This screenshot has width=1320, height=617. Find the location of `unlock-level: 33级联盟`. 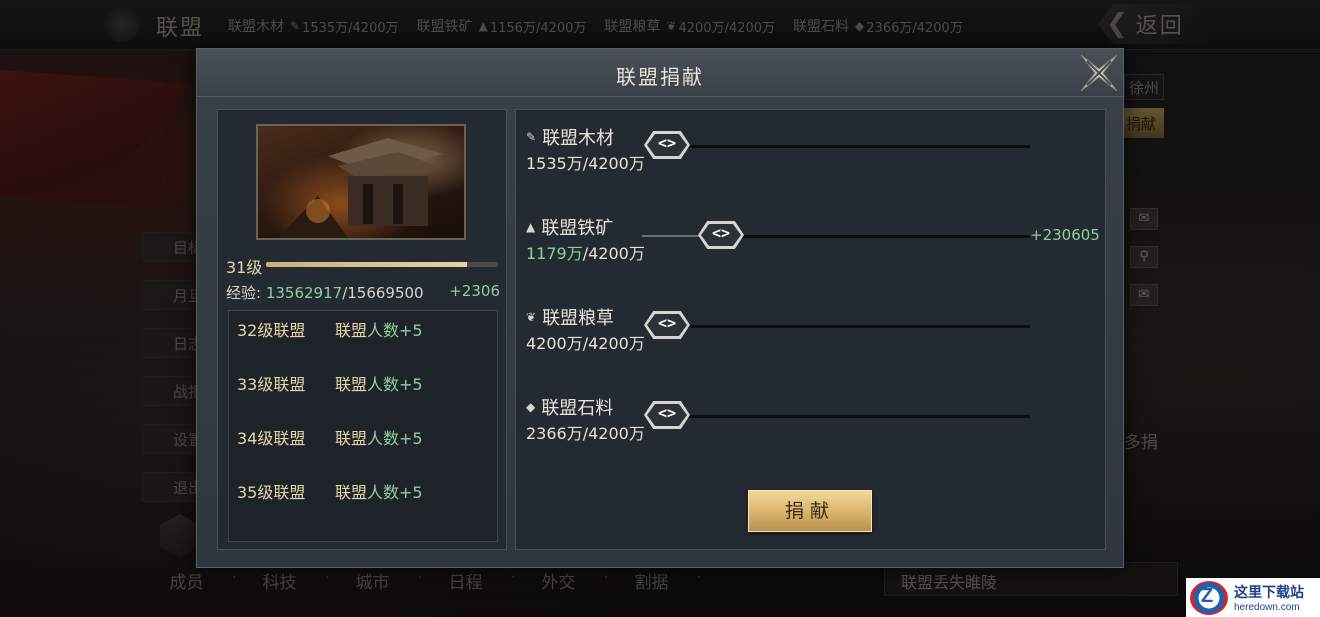

unlock-level: 33级联盟 is located at coordinates (271, 384).